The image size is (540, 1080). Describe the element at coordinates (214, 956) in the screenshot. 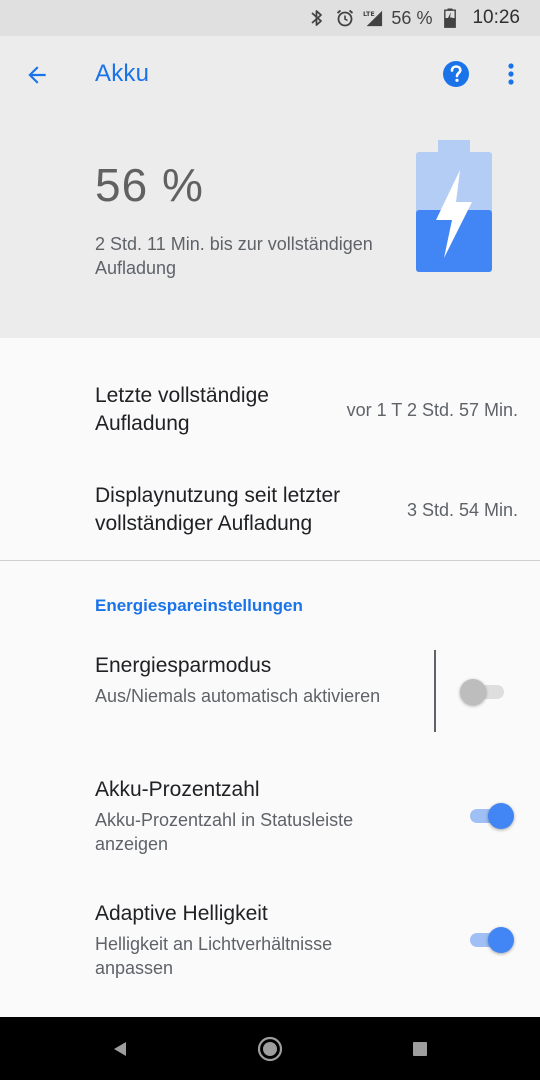

I see `setting-subtitle: Helligkeit an Lichtverhältnisse anpassen` at that location.